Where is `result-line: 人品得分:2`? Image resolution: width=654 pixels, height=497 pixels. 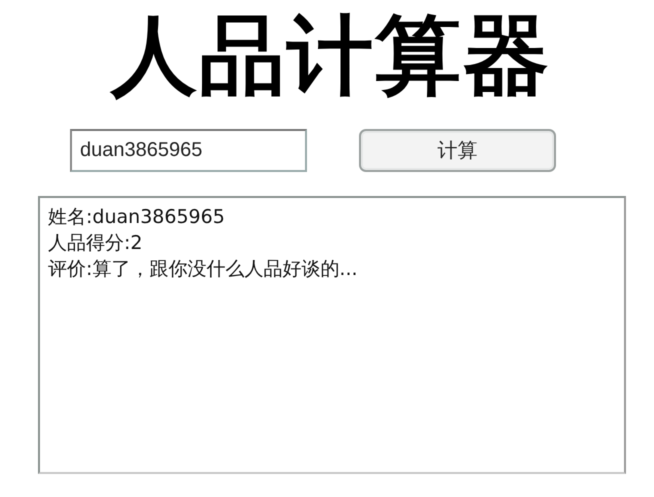 result-line: 人品得分:2 is located at coordinates (96, 243).